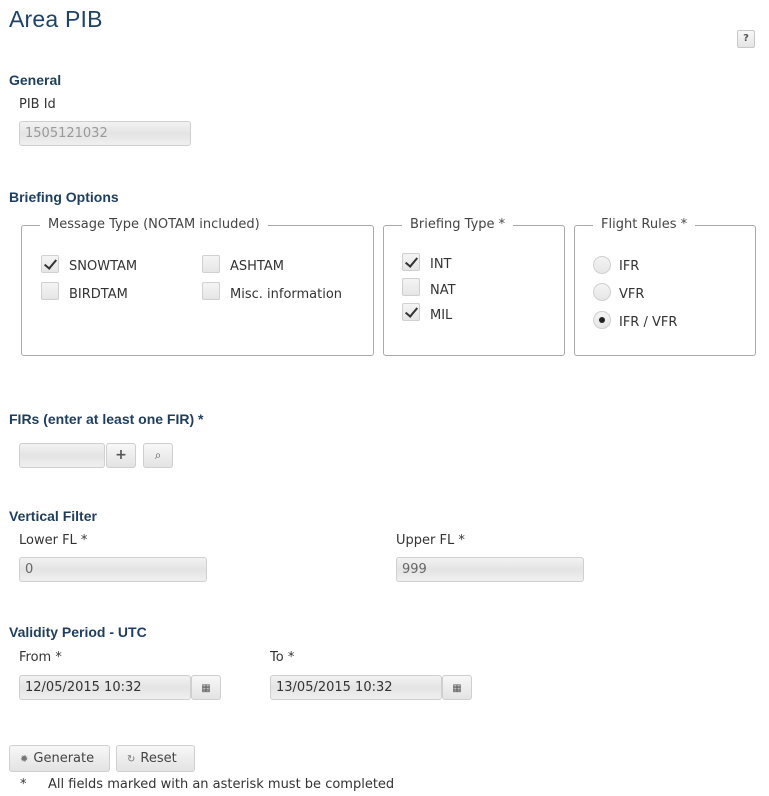 This screenshot has width=769, height=796. Describe the element at coordinates (56, 19) in the screenshot. I see `page-title: Area PIB` at that location.